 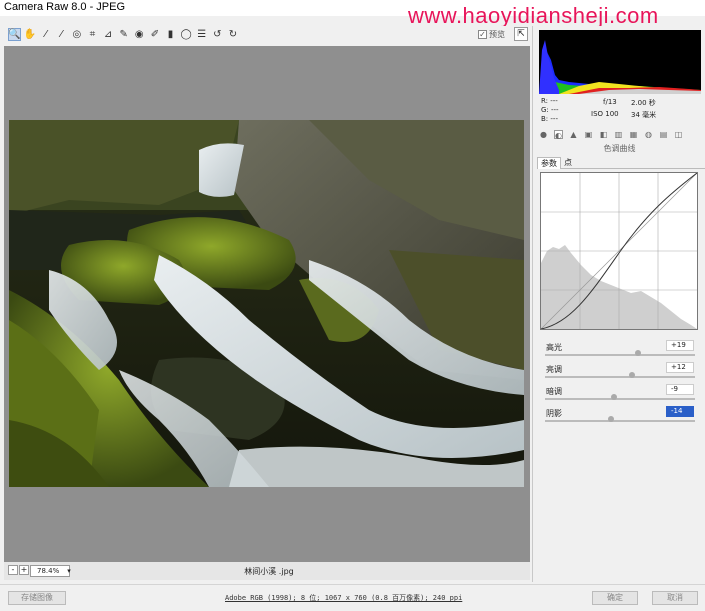 I want to click on hand-icon: ✋, so click(x=30, y=34).